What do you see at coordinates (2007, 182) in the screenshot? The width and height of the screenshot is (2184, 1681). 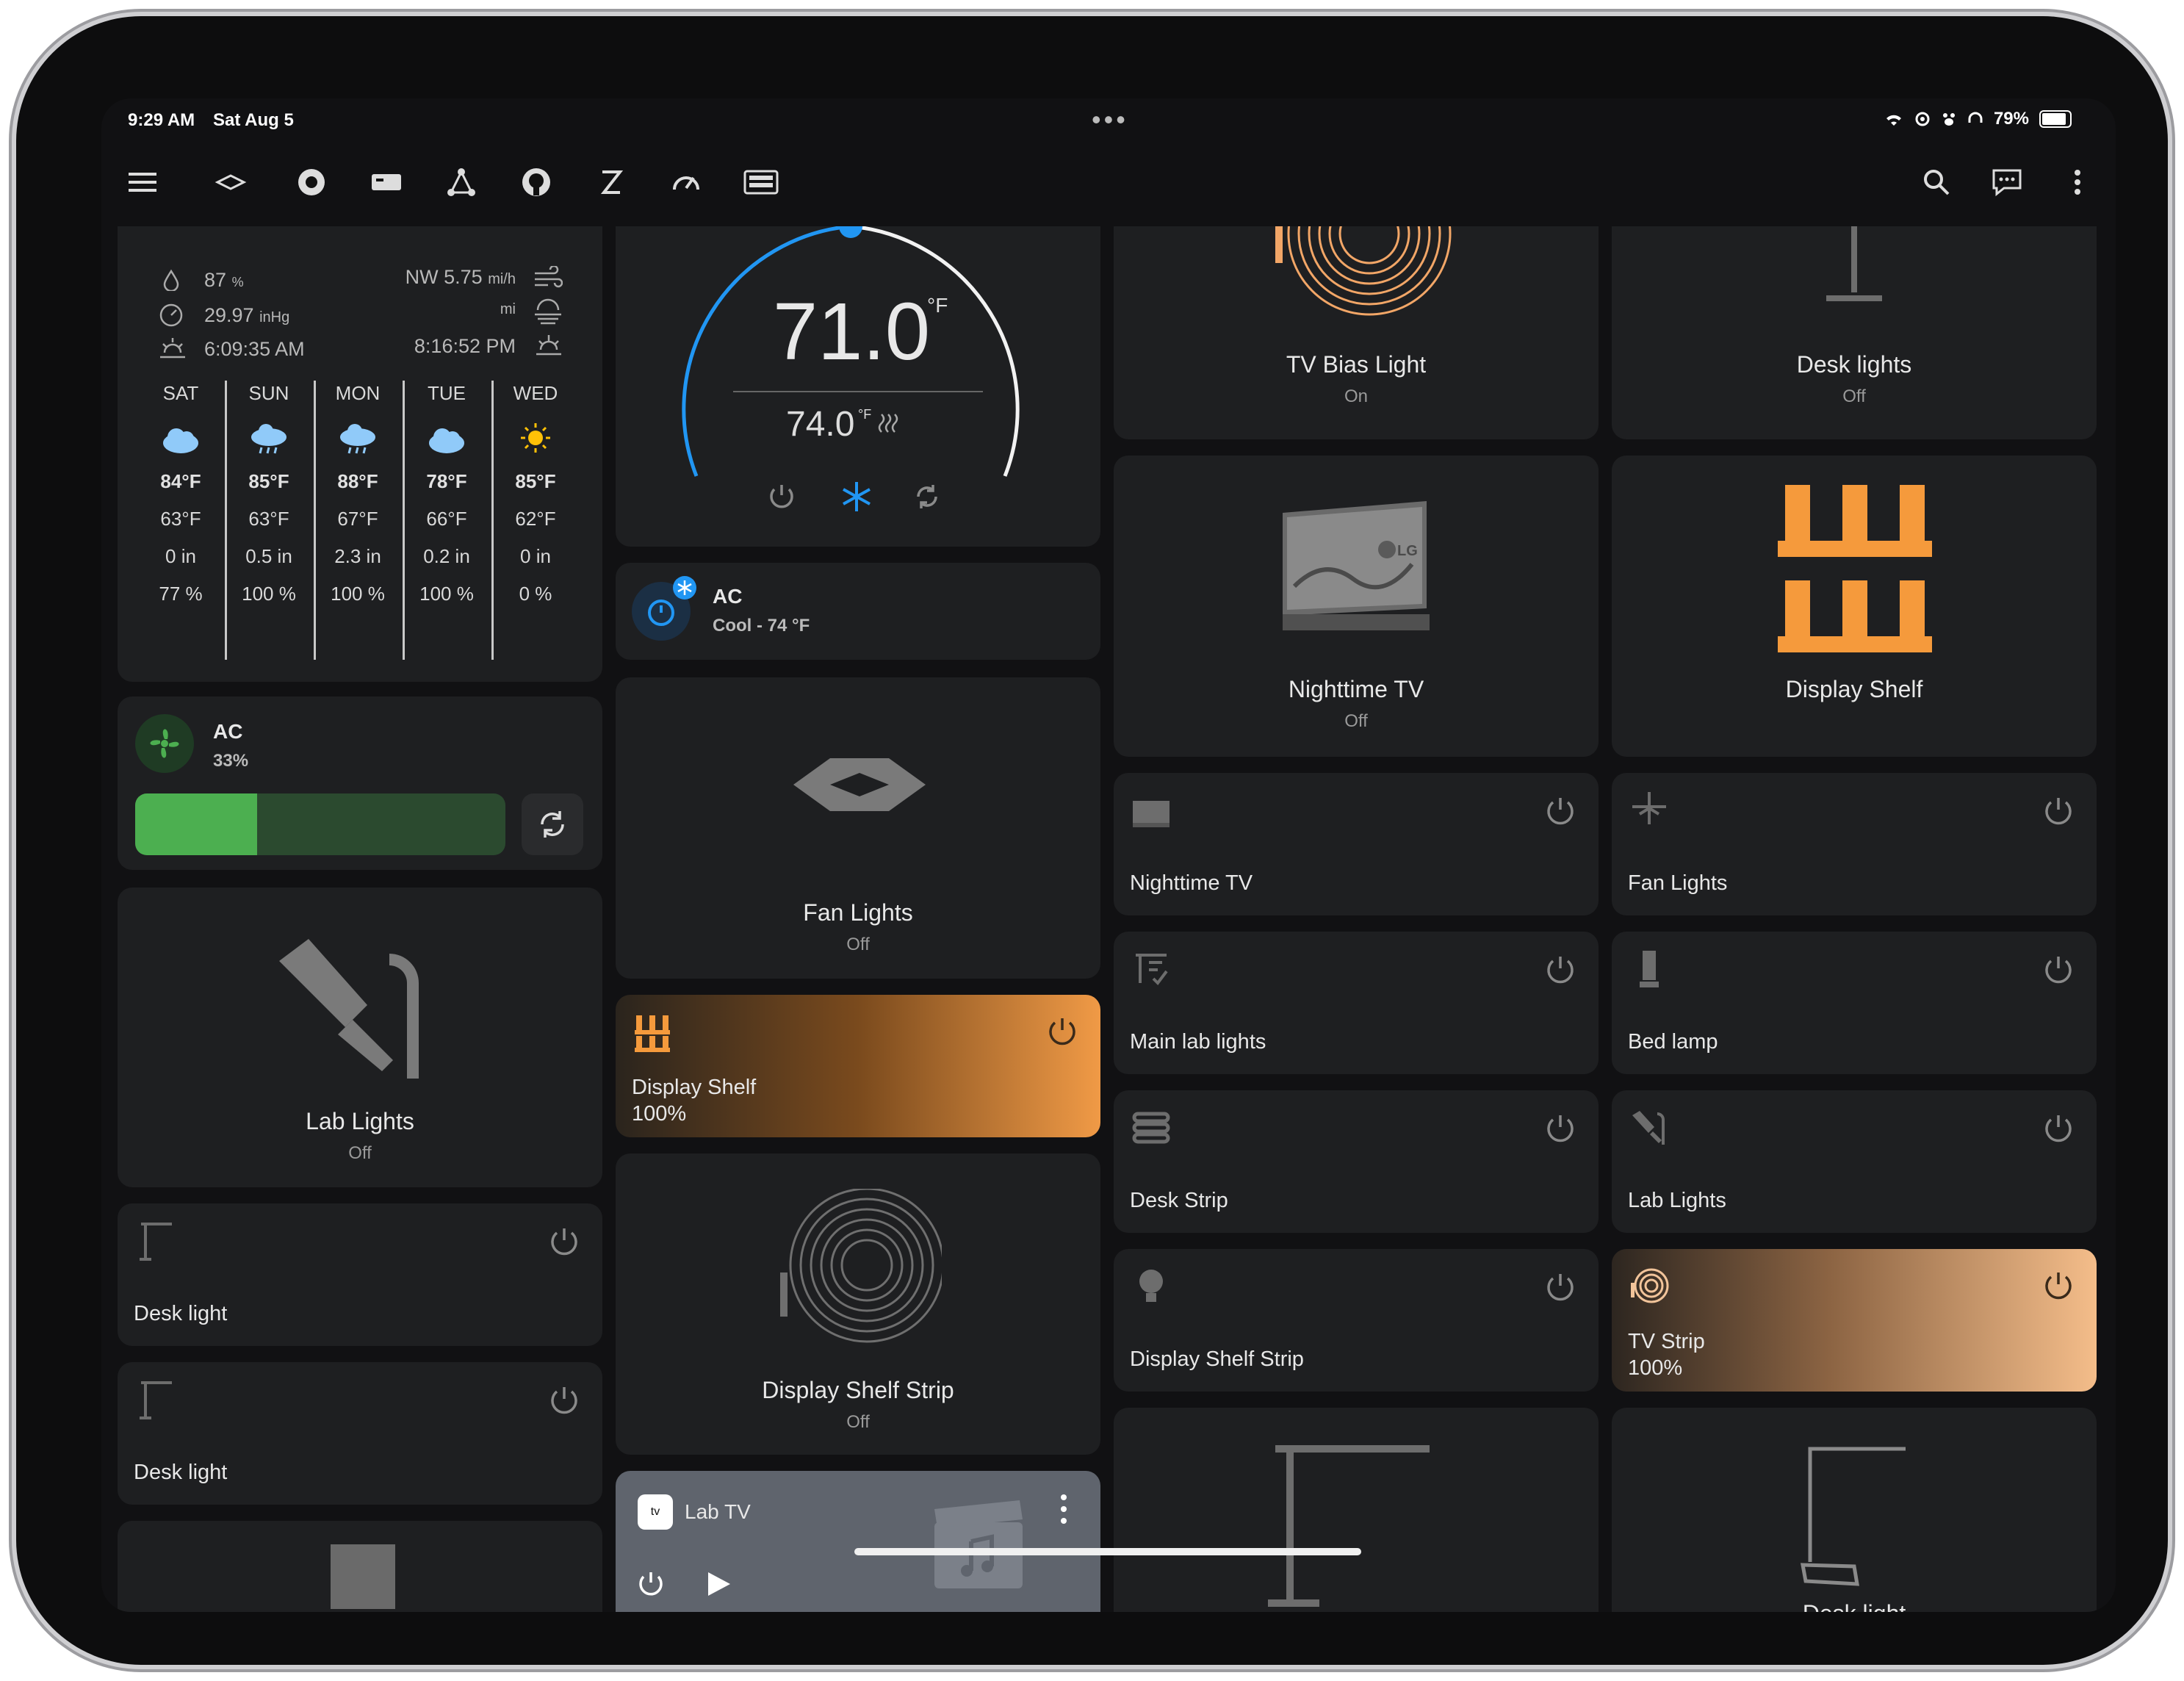 I see `assist-icon` at bounding box center [2007, 182].